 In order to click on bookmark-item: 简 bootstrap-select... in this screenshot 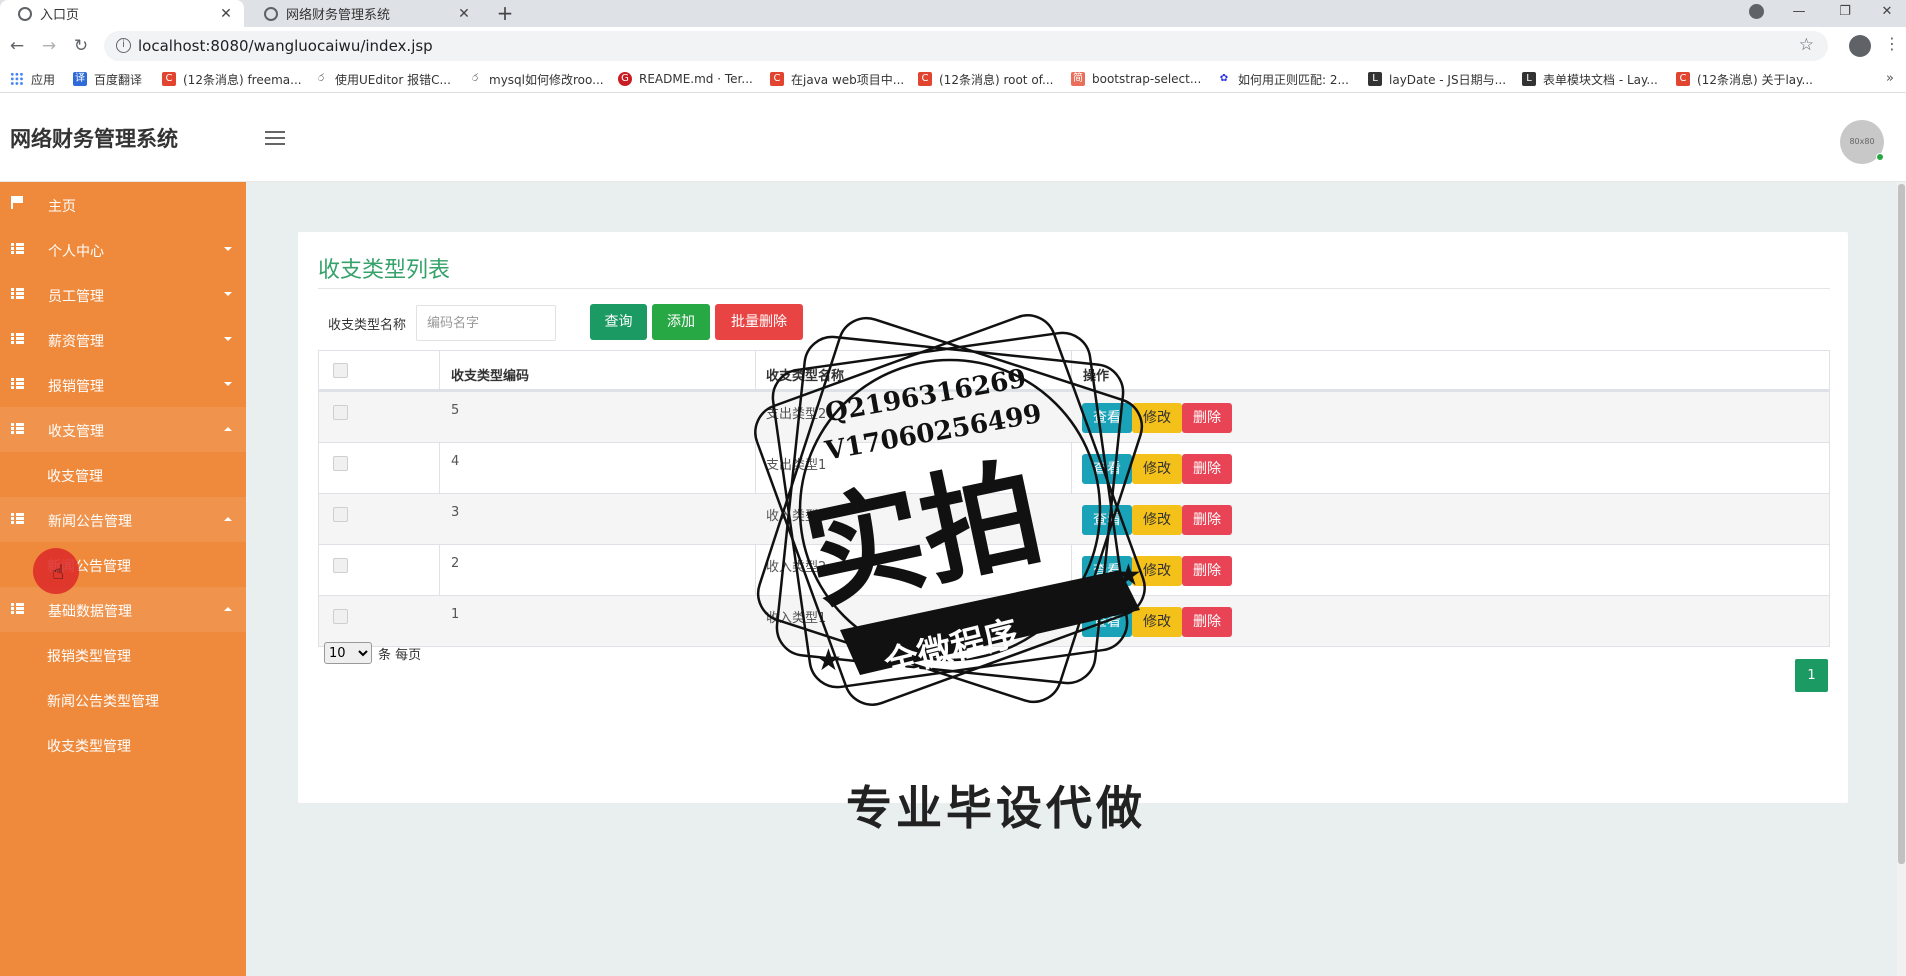, I will do `click(1136, 79)`.